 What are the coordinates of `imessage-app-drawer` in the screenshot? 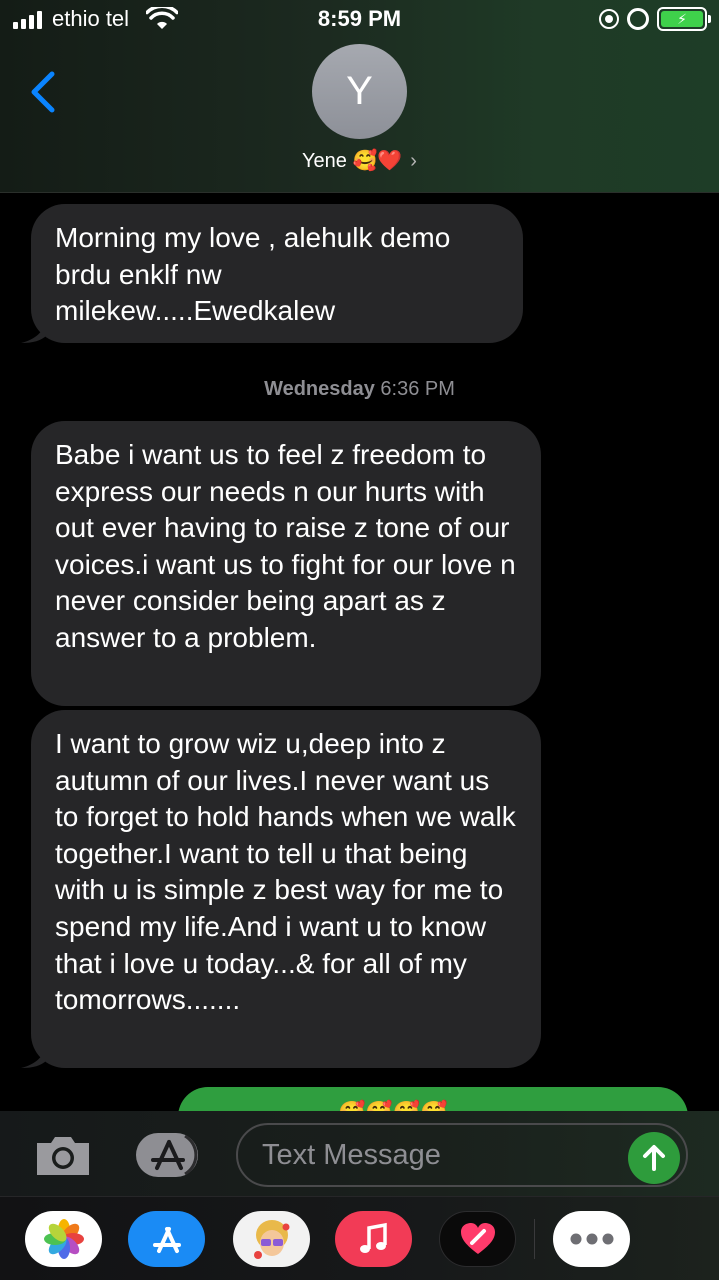 It's located at (359, 1238).